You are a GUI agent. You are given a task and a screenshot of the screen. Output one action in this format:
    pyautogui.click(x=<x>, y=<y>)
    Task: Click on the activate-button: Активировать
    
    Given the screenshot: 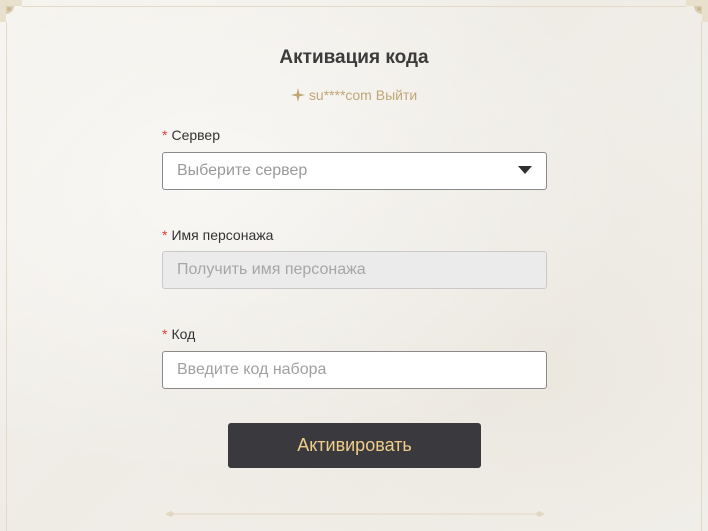 What is the action you would take?
    pyautogui.click(x=354, y=445)
    